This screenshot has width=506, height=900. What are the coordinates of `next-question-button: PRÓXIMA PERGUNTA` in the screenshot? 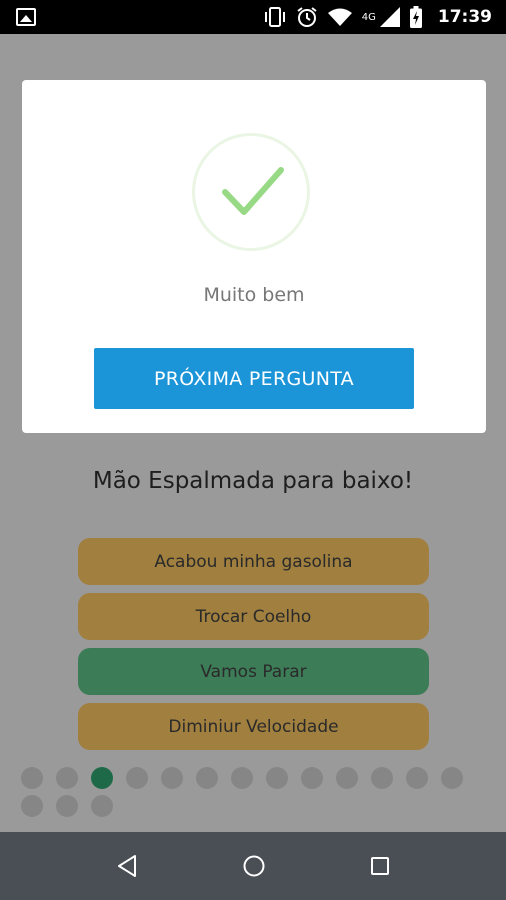 It's located at (254, 378).